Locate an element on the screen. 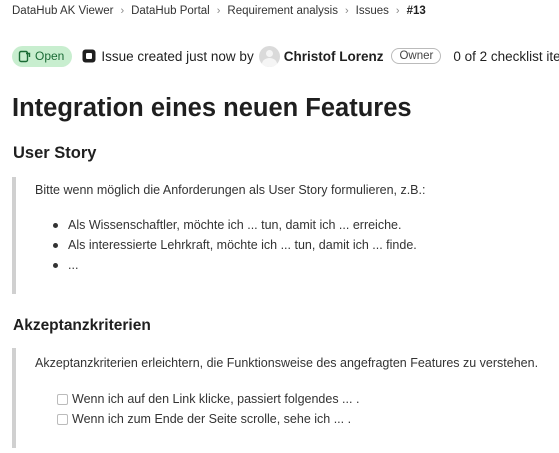  checklist-progress: 0 of 2 checklist items is located at coordinates (506, 56).